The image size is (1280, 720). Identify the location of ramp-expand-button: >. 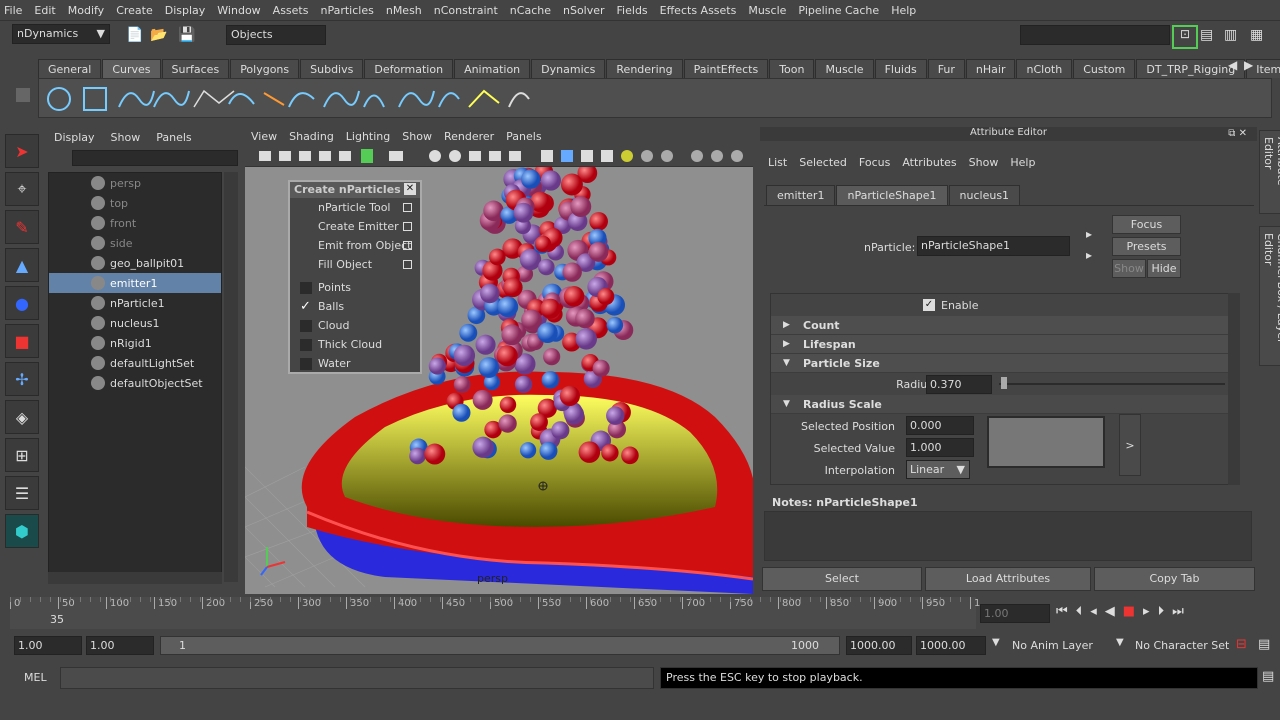
(1130, 445).